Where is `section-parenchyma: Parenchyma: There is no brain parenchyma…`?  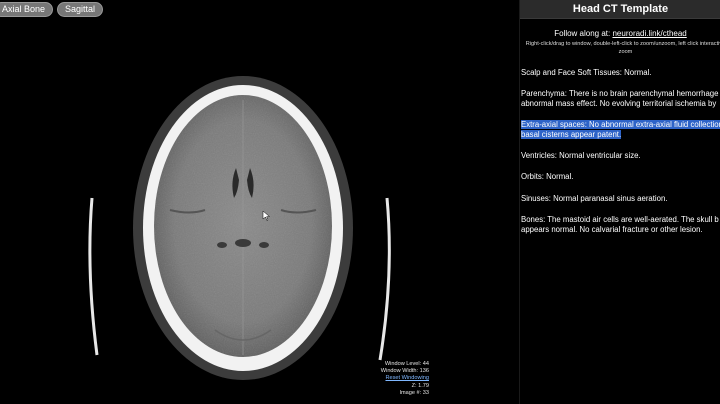 section-parenchyma: Parenchyma: There is no brain parenchyma… is located at coordinates (620, 98).